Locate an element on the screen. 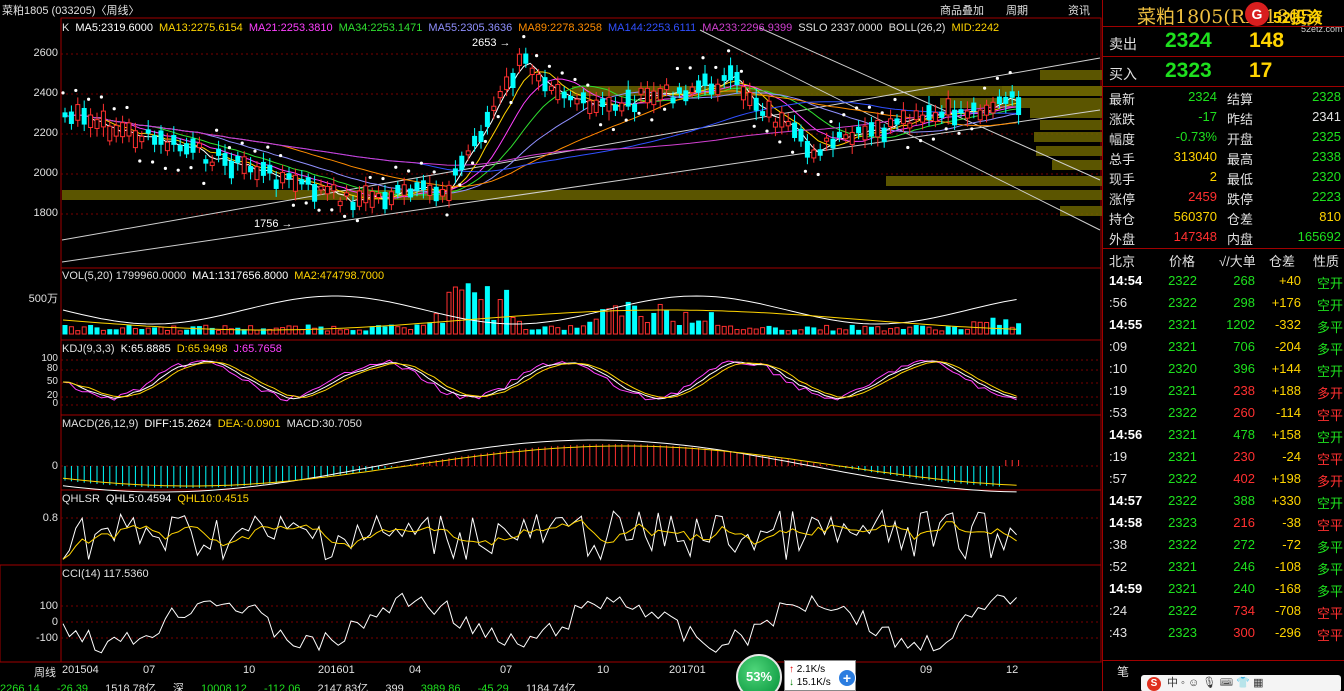 The height and width of the screenshot is (691, 1344). high-annotation: 2653 → is located at coordinates (491, 43).